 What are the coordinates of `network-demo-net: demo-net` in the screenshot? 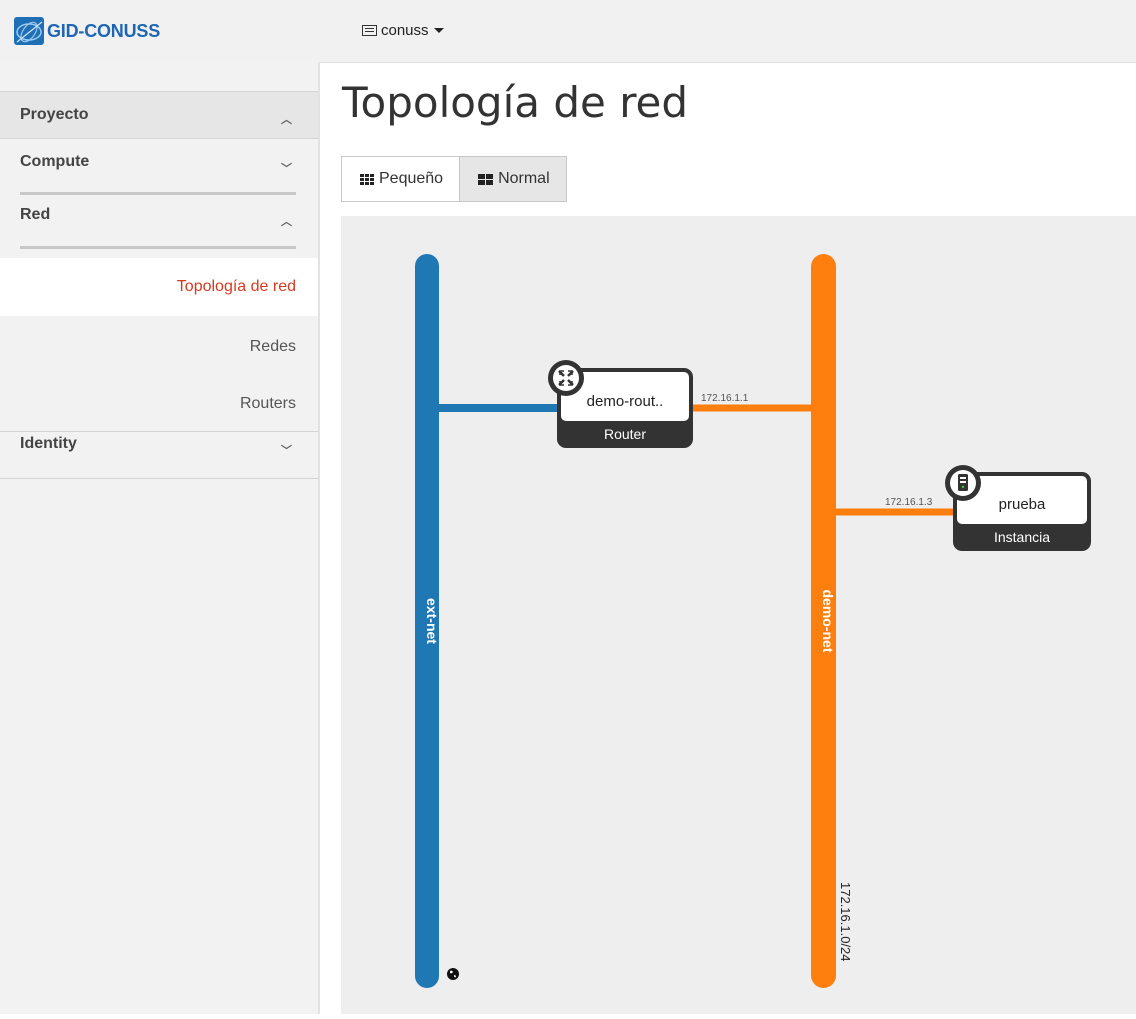 It's located at (823, 621).